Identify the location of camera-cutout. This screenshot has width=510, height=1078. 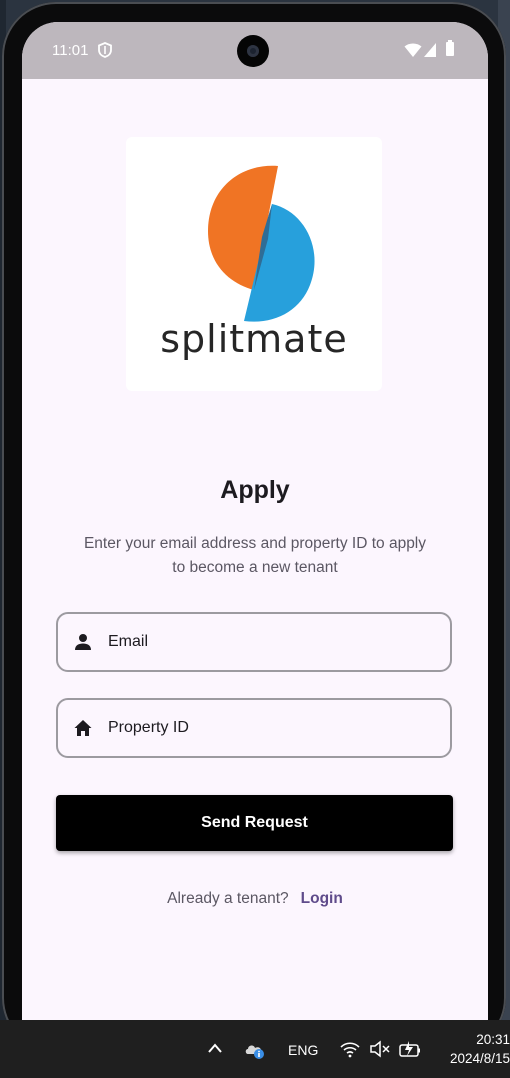
(253, 51).